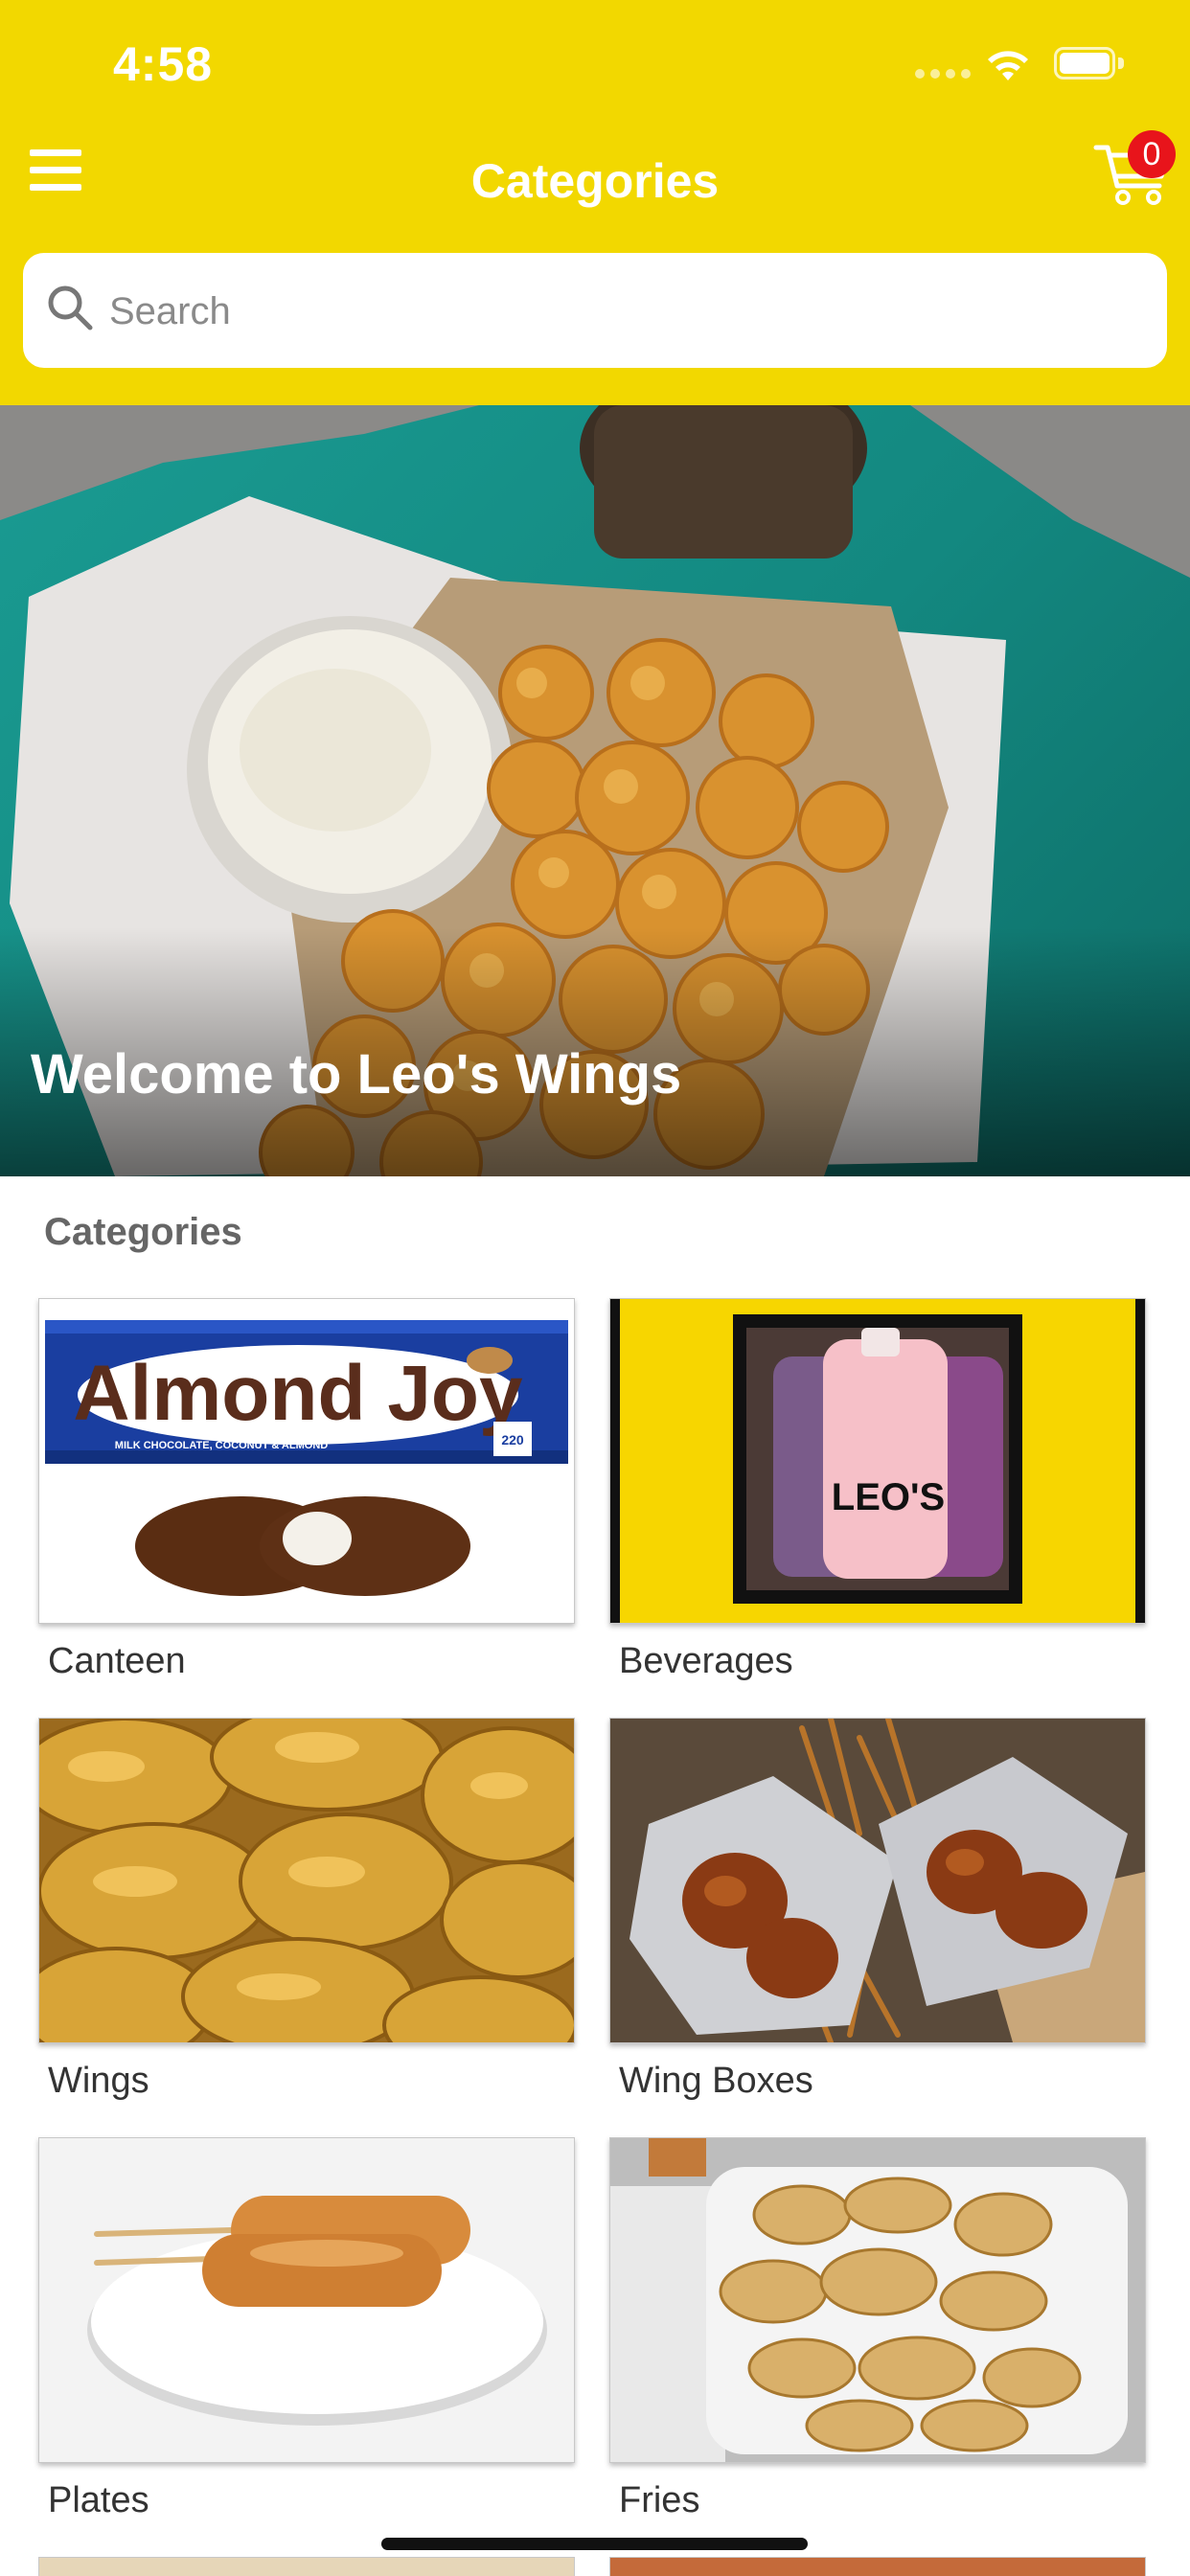 The width and height of the screenshot is (1190, 2576). What do you see at coordinates (307, 1880) in the screenshot?
I see `category-image-wings` at bounding box center [307, 1880].